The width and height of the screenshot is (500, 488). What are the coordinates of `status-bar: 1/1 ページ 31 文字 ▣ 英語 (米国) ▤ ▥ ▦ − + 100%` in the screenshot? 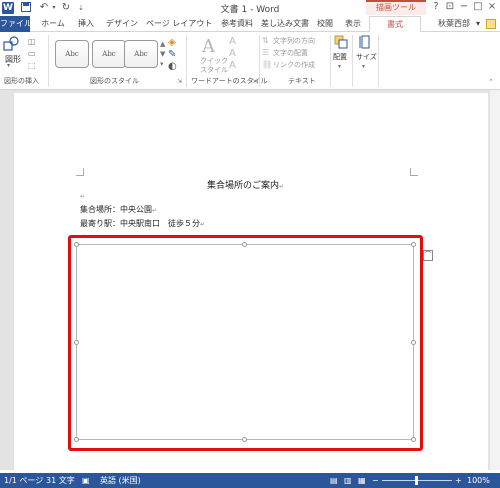 It's located at (250, 480).